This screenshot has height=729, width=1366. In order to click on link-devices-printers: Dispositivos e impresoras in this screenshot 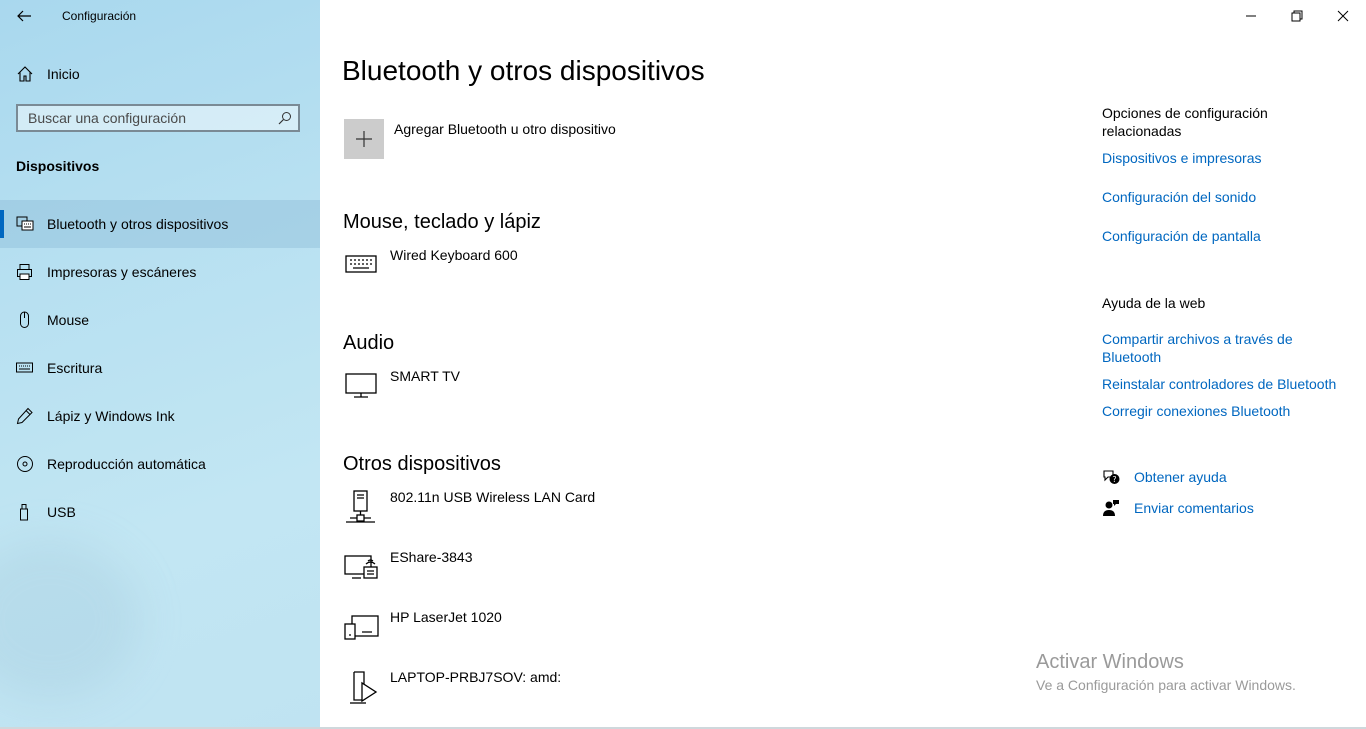, I will do `click(1227, 158)`.